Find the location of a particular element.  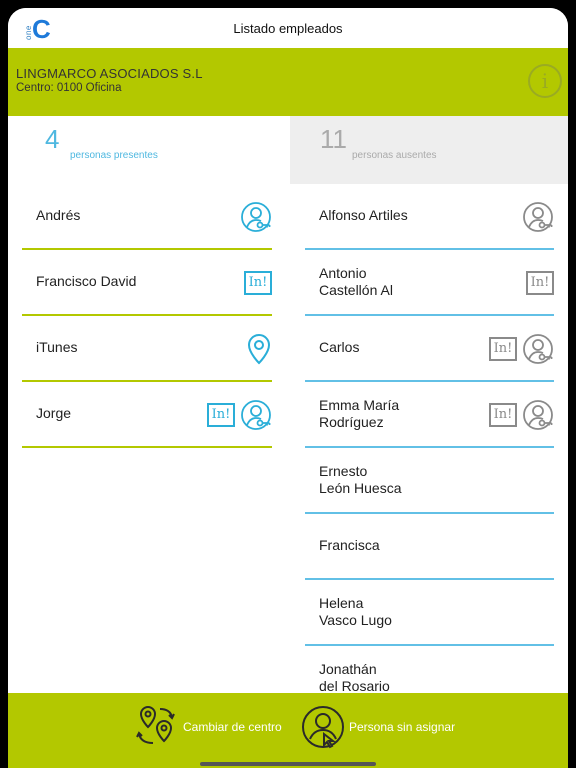

navigation-bar: one C Listado empleados is located at coordinates (288, 28).